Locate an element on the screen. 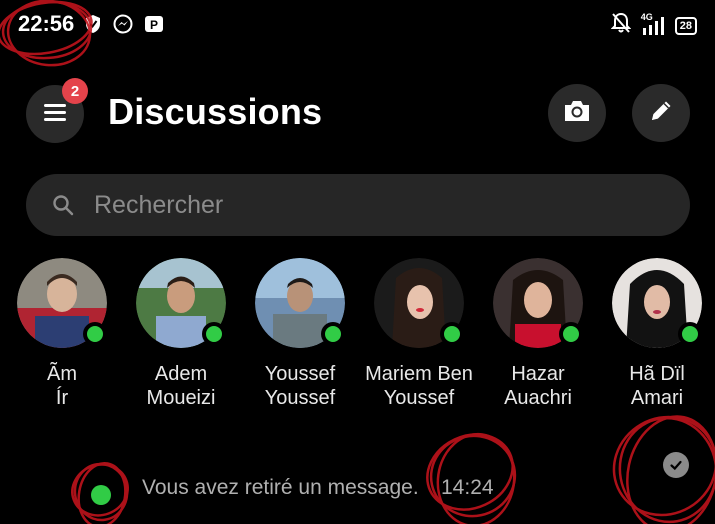 Image resolution: width=715 pixels, height=524 pixels. contact-item: Mariem Ben Youssef is located at coordinates (419, 334).